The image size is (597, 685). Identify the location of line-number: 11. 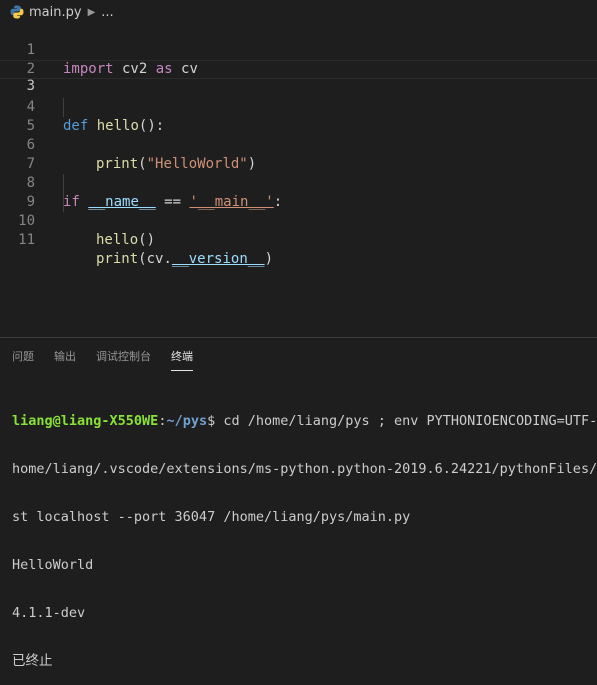
(26, 240).